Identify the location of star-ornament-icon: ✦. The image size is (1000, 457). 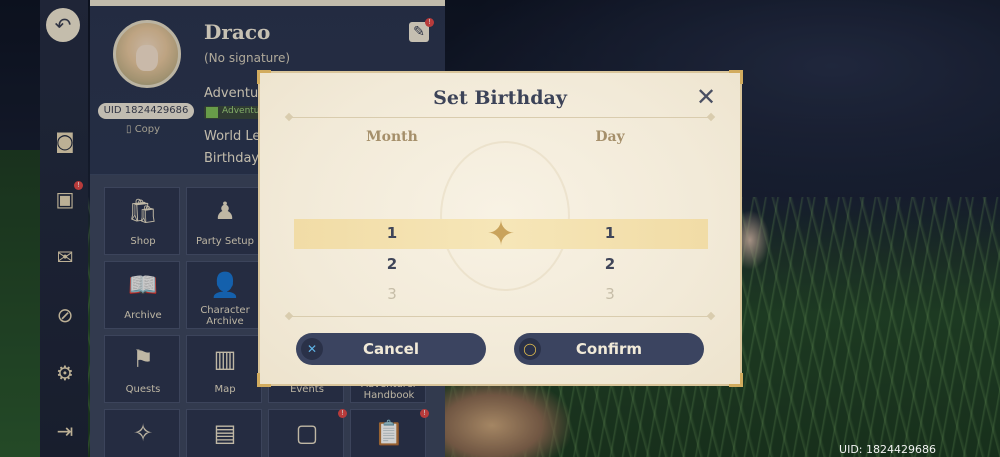
(501, 234).